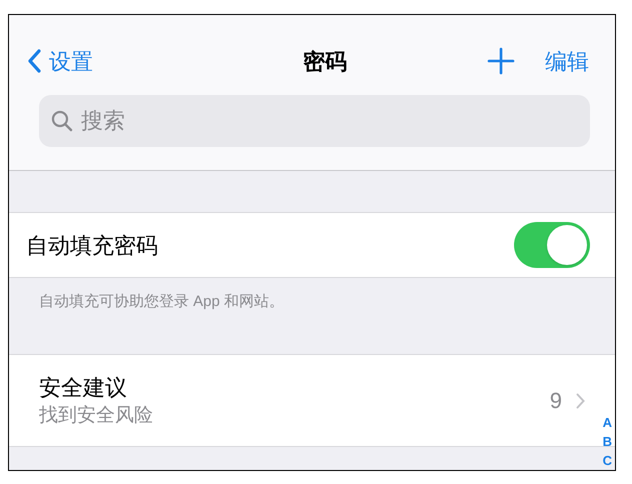 Image resolution: width=632 pixels, height=484 pixels. What do you see at coordinates (325, 62) in the screenshot?
I see `page-title: 密码` at bounding box center [325, 62].